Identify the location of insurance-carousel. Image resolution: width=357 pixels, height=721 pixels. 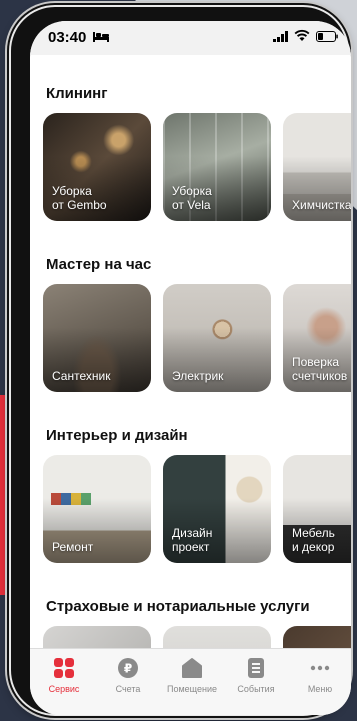
(197, 637).